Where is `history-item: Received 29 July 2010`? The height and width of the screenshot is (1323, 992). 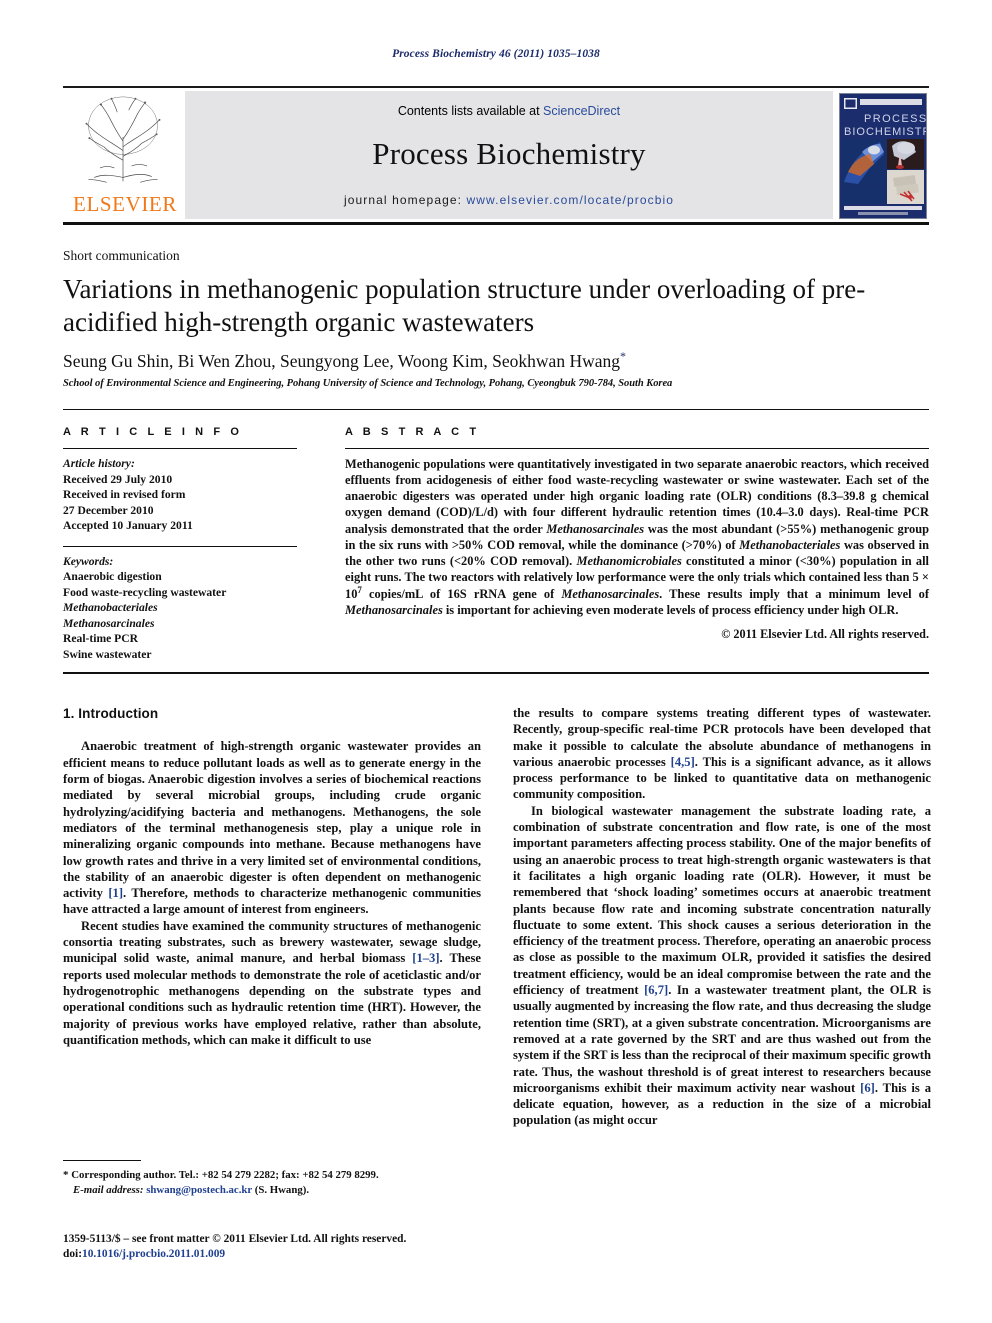
history-item: Received 29 July 2010 is located at coordinates (118, 479).